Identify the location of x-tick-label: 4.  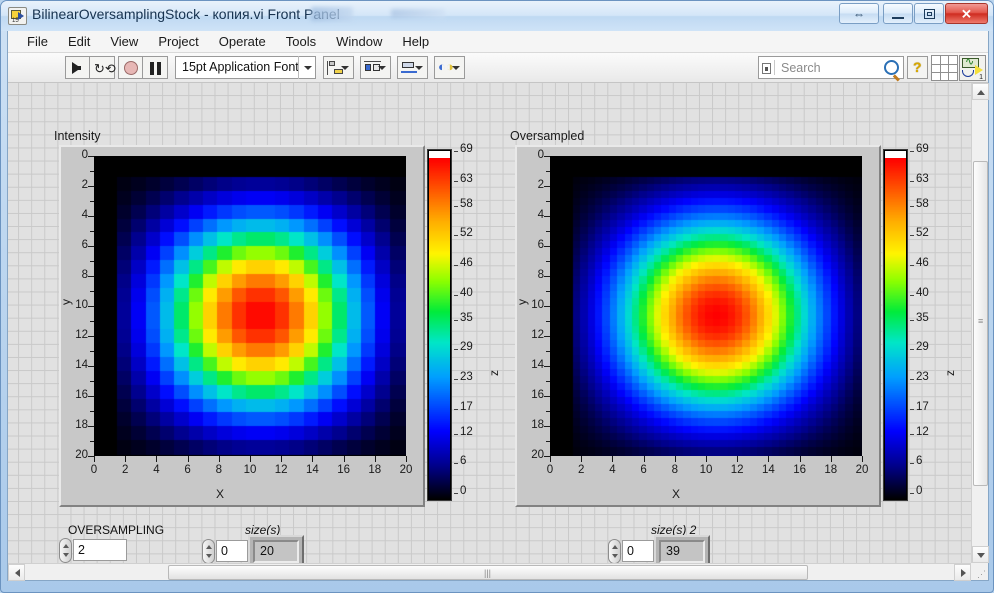
(612, 470).